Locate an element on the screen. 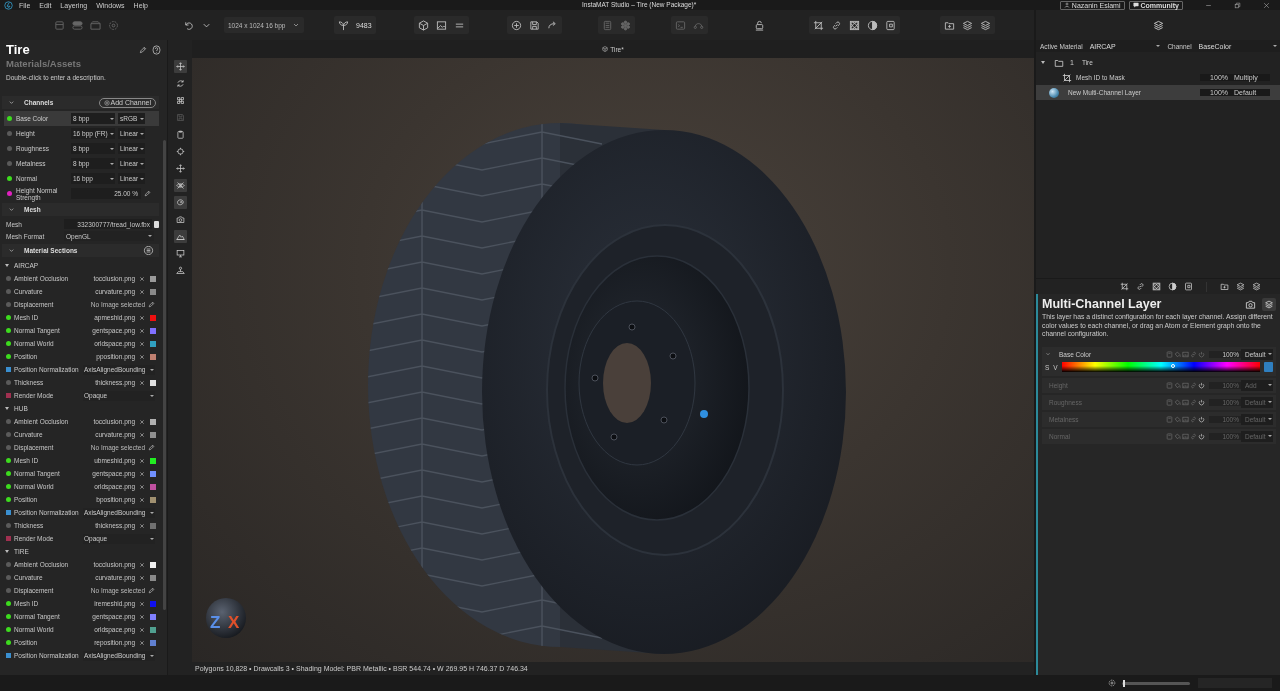 The width and height of the screenshot is (1280, 691). hue-slider is located at coordinates (1160, 367).